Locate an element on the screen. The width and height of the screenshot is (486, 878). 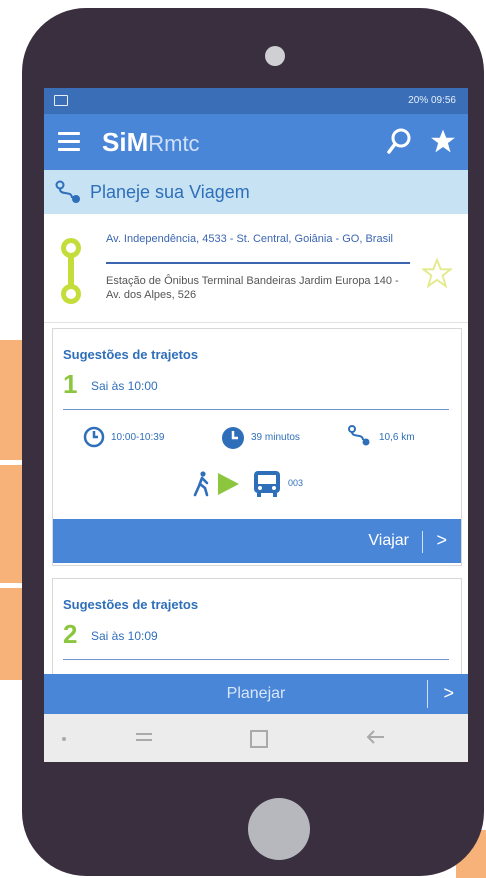
status-bar: 20% 09:56 is located at coordinates (256, 101).